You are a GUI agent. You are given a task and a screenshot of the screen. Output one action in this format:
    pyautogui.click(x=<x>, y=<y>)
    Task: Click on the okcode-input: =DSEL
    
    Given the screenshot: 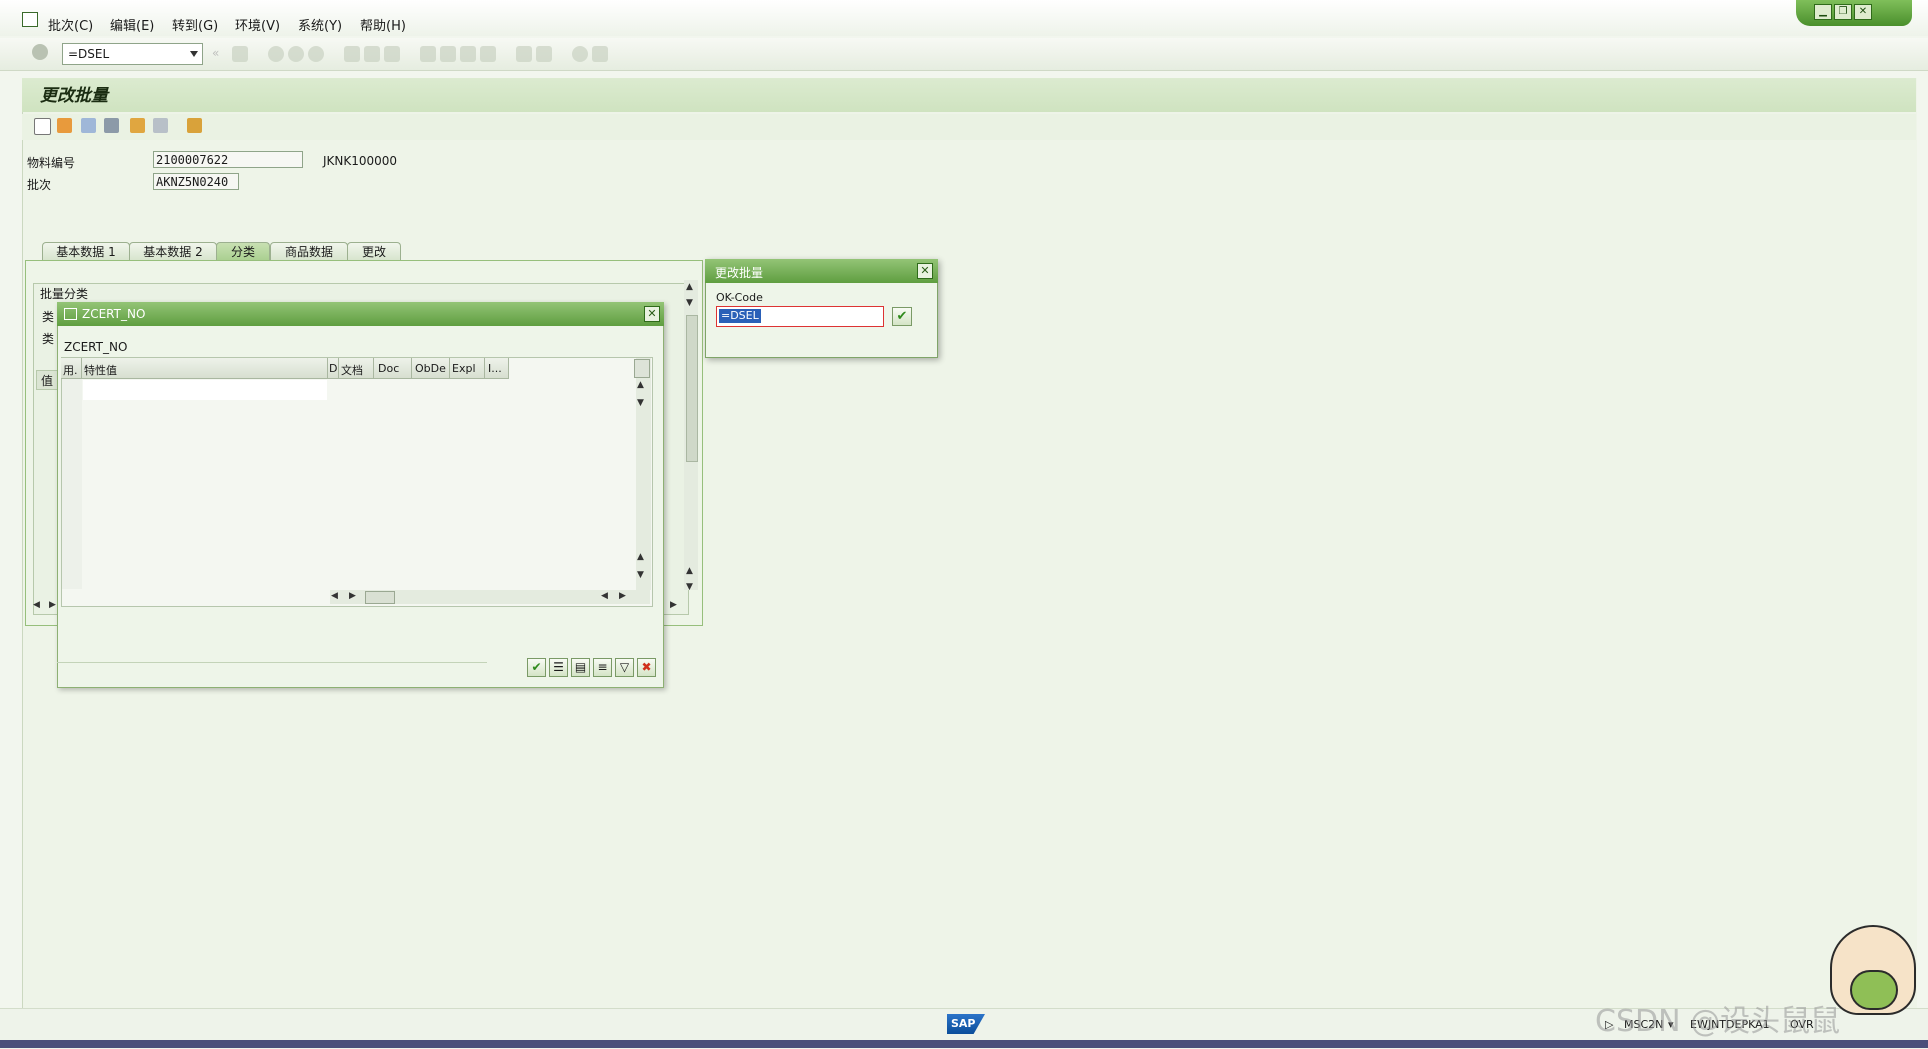 What is the action you would take?
    pyautogui.click(x=800, y=316)
    